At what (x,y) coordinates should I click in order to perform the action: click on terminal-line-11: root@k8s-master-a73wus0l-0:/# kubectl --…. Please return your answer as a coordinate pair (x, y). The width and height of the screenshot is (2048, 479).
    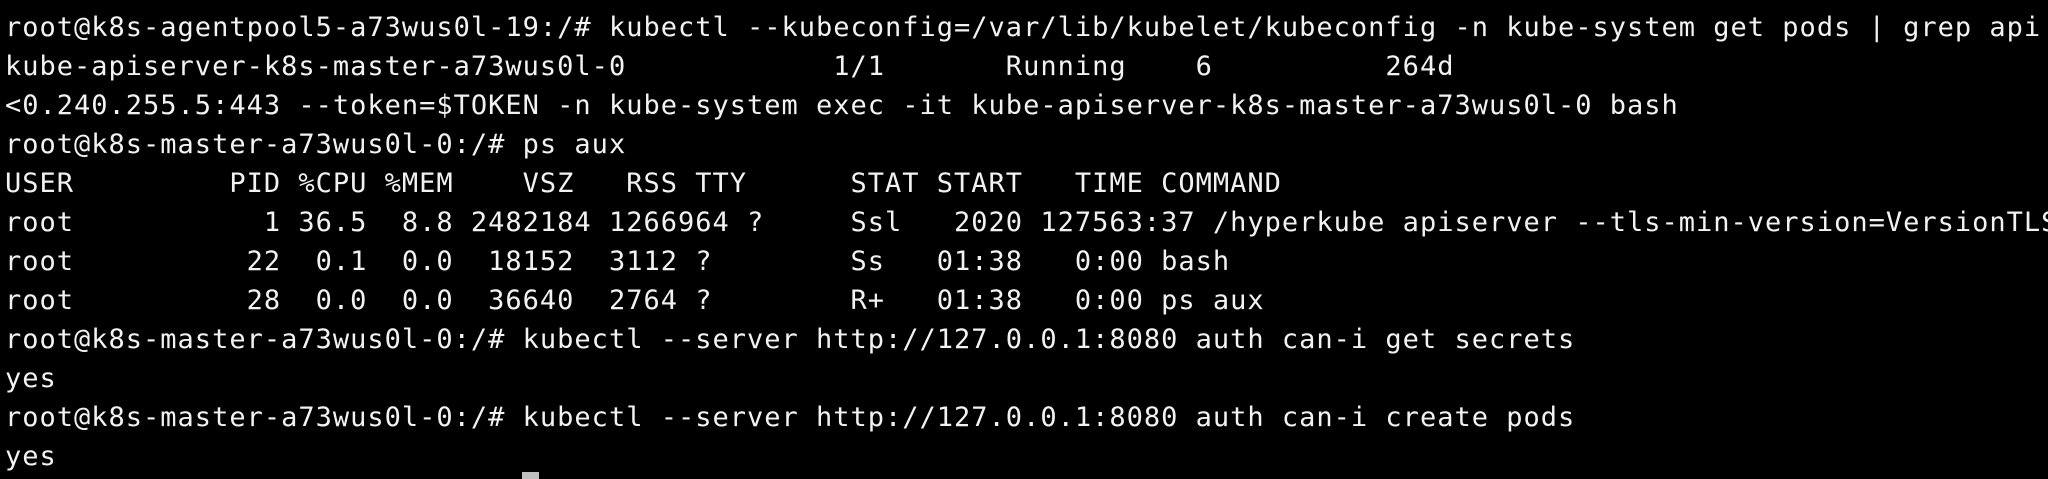
    Looking at the image, I should click on (790, 417).